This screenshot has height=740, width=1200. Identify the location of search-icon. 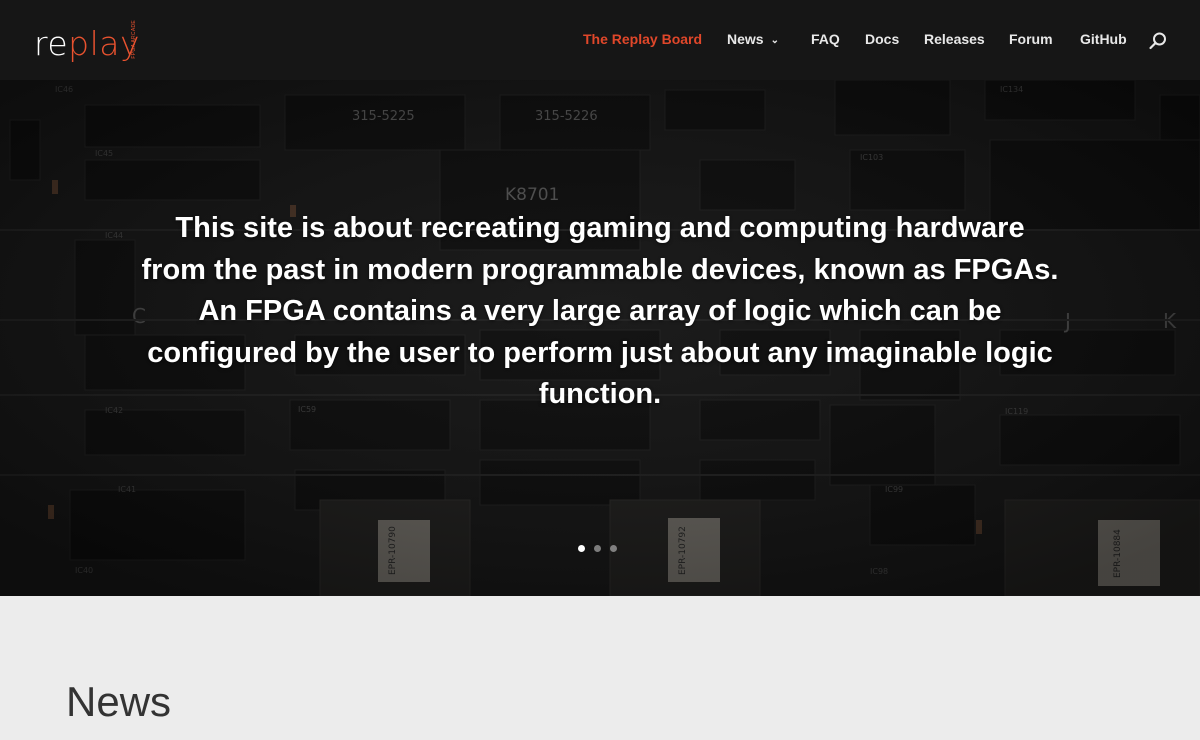
(1158, 41).